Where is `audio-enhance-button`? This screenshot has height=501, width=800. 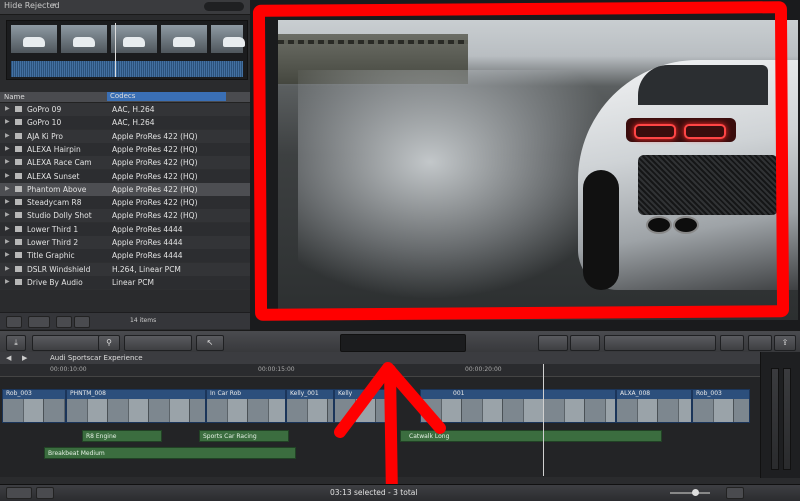 audio-enhance-button is located at coordinates (585, 343).